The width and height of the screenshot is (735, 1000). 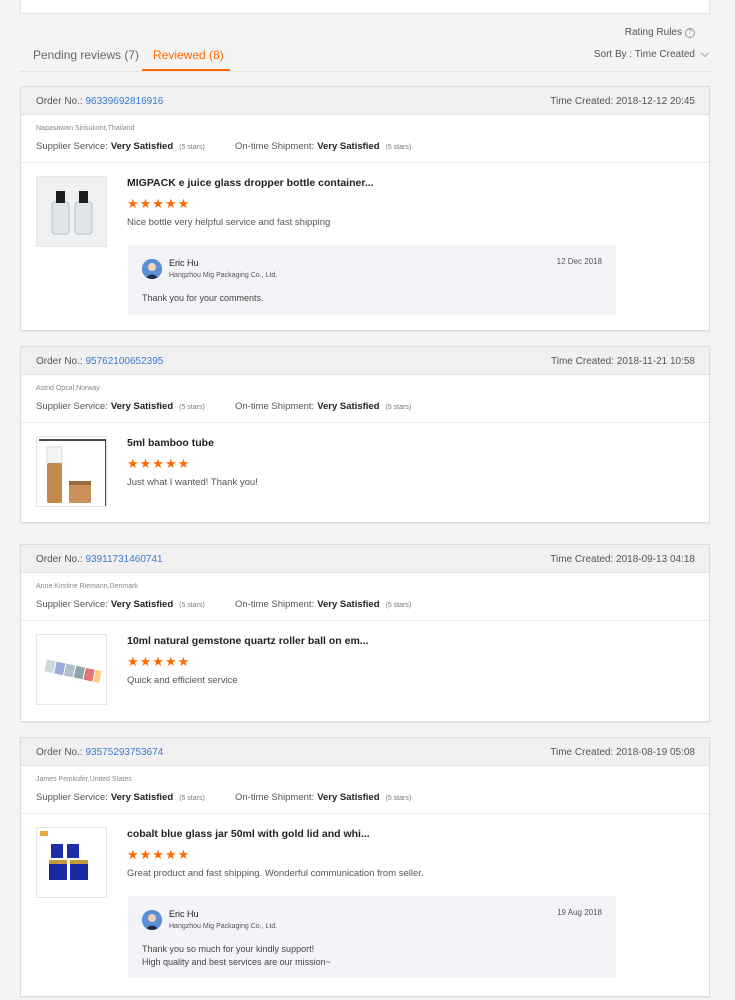 I want to click on time-created-value: 2018-09-13 04:18, so click(x=655, y=559).